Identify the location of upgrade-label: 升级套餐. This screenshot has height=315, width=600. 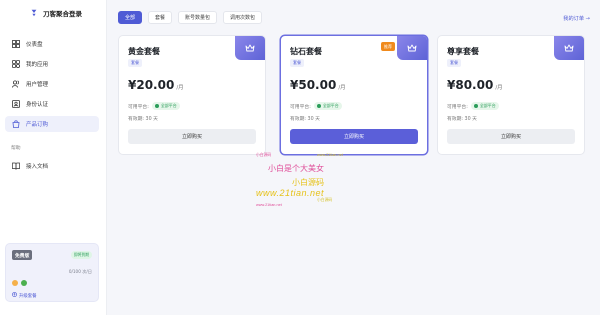
(28, 296).